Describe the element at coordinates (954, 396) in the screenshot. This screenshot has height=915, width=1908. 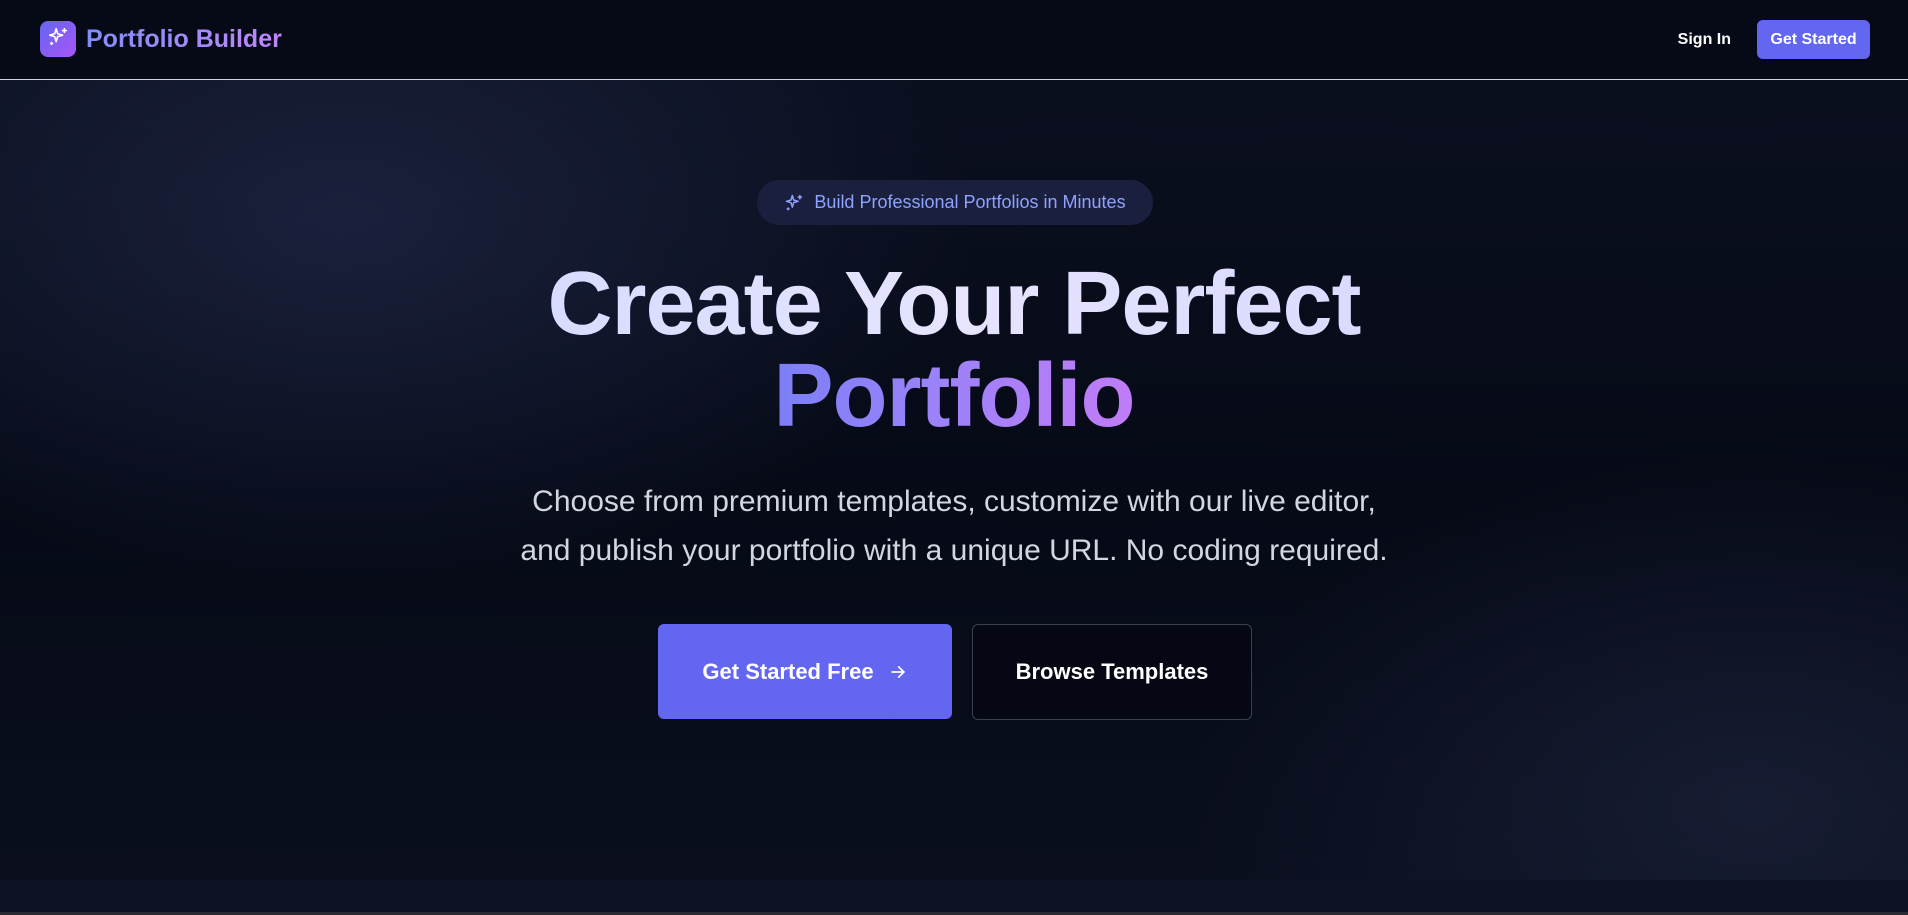
I see `hero-title-highlight: Portfolio` at that location.